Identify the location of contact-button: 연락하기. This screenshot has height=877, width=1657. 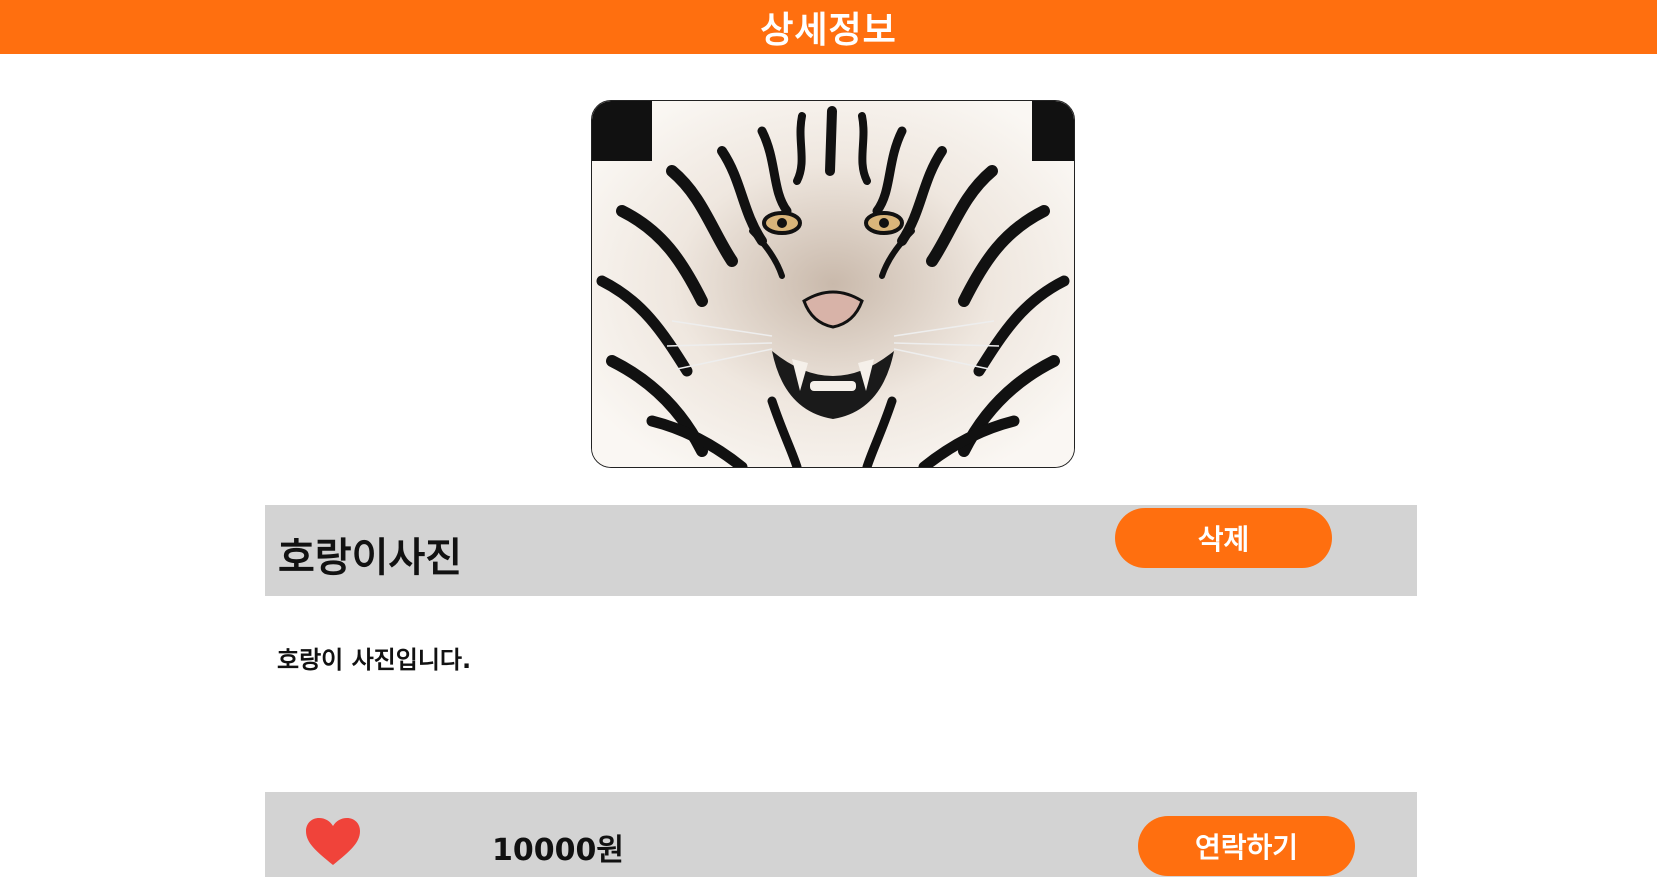
(1246, 846).